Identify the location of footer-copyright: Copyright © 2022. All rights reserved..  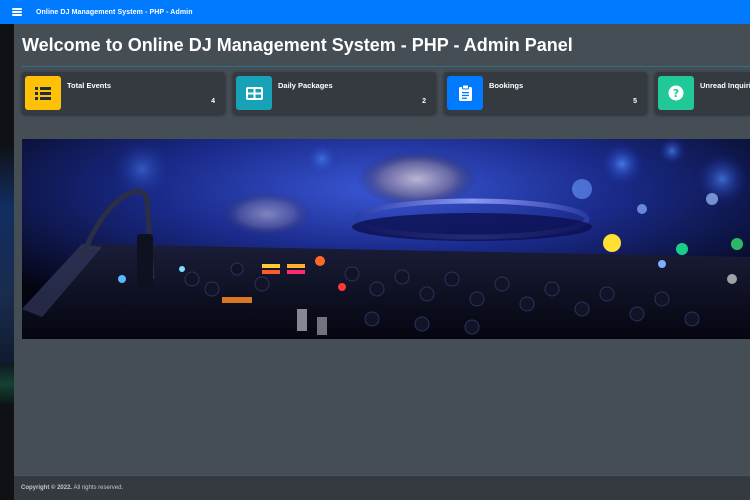
(72, 488).